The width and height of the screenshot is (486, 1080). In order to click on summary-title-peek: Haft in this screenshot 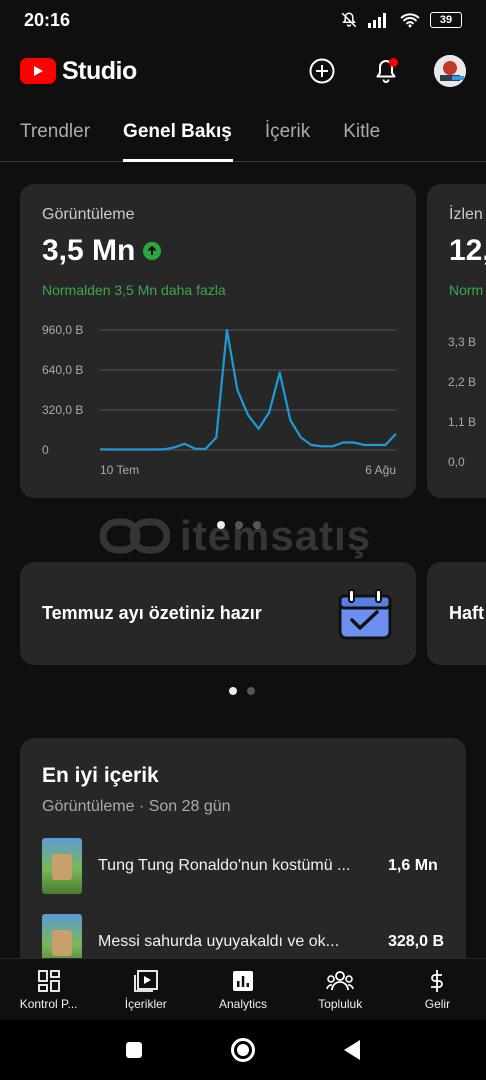, I will do `click(466, 613)`.